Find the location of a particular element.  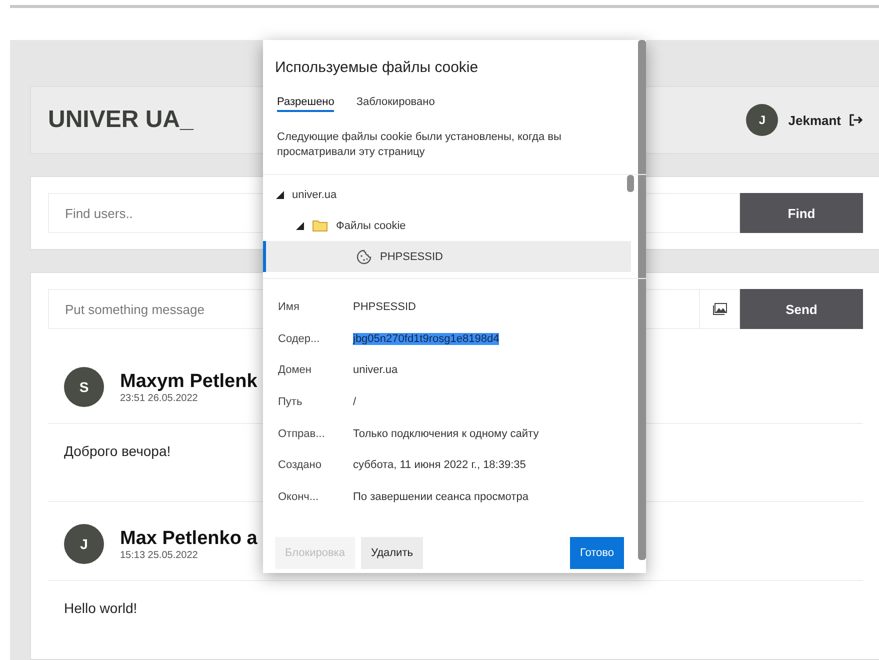

message-text: Hello world! is located at coordinates (101, 608).